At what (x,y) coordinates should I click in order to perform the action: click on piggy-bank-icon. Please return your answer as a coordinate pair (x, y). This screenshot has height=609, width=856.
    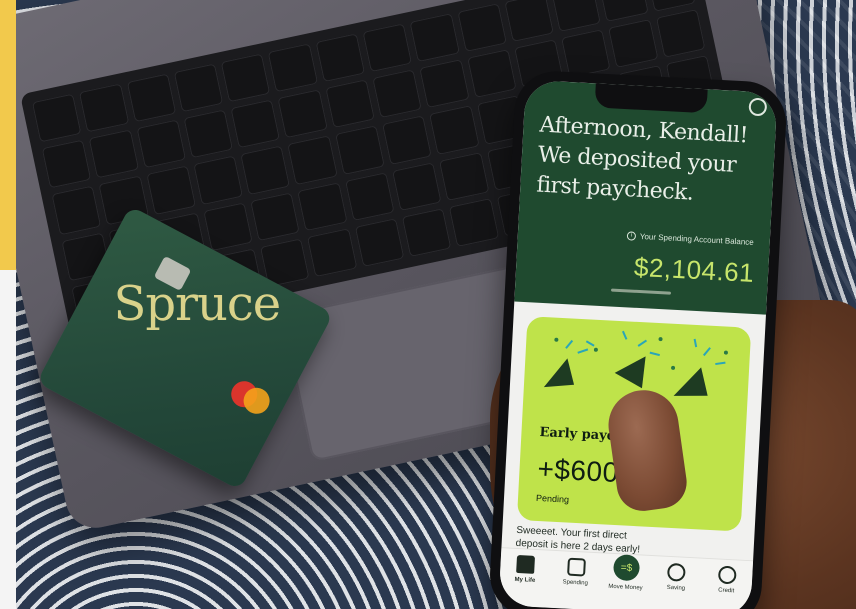
    Looking at the image, I should click on (677, 572).